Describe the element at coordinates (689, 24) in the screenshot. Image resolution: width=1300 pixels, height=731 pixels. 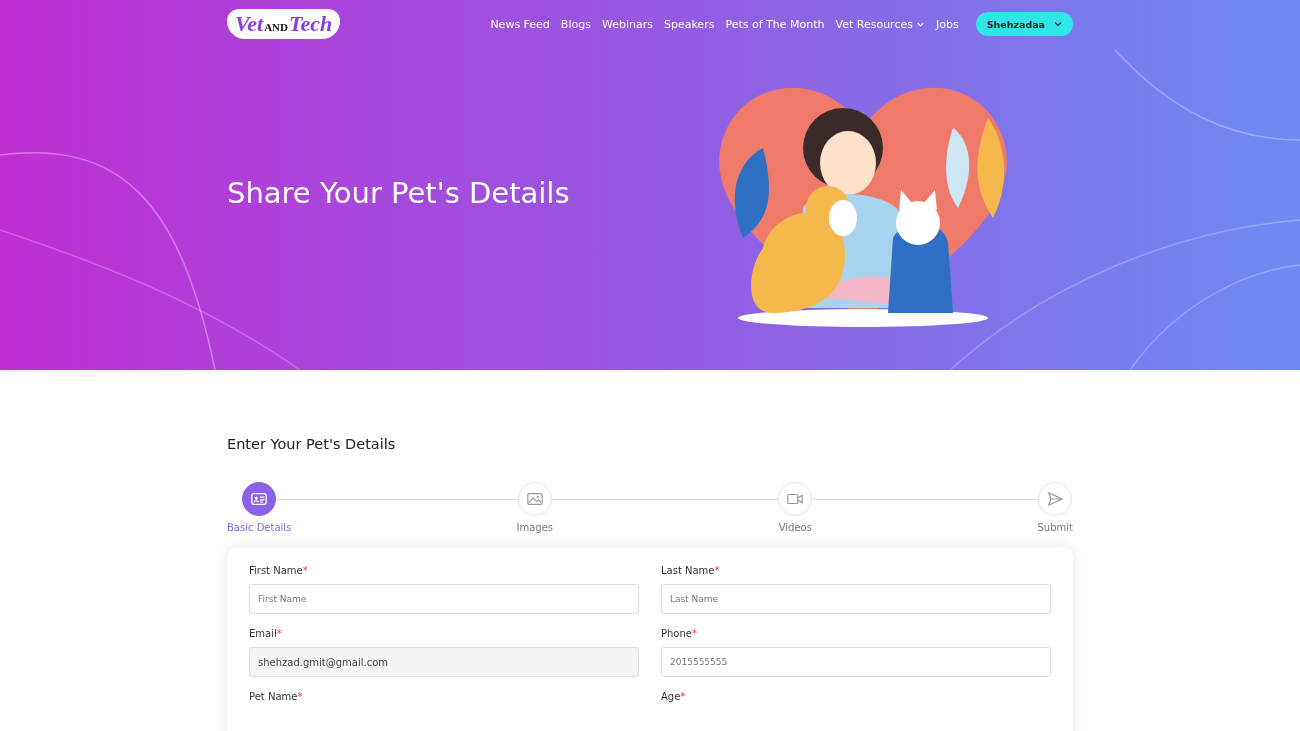
I see `nav-link: Speakers` at that location.